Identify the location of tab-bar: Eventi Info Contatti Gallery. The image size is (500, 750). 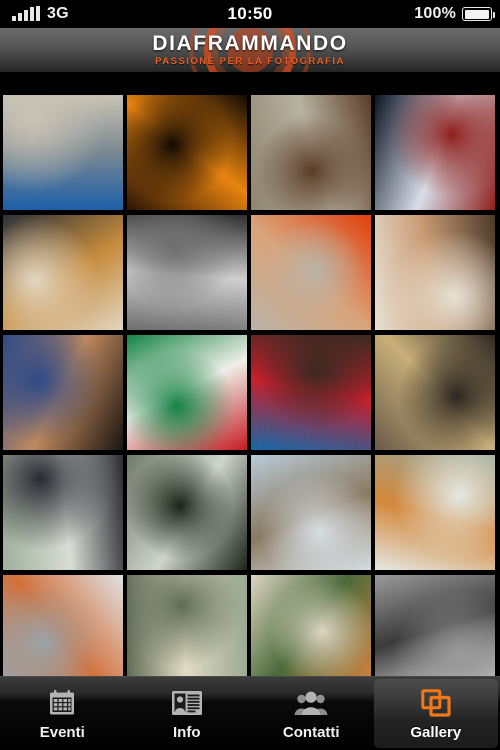
(250, 713).